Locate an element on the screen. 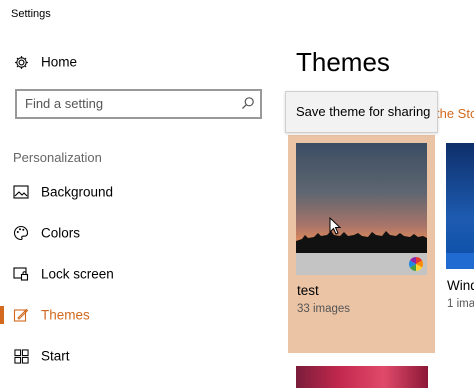 Image resolution: width=474 pixels, height=388 pixels. sidebar-item-colors: Colors is located at coordinates (139, 233).